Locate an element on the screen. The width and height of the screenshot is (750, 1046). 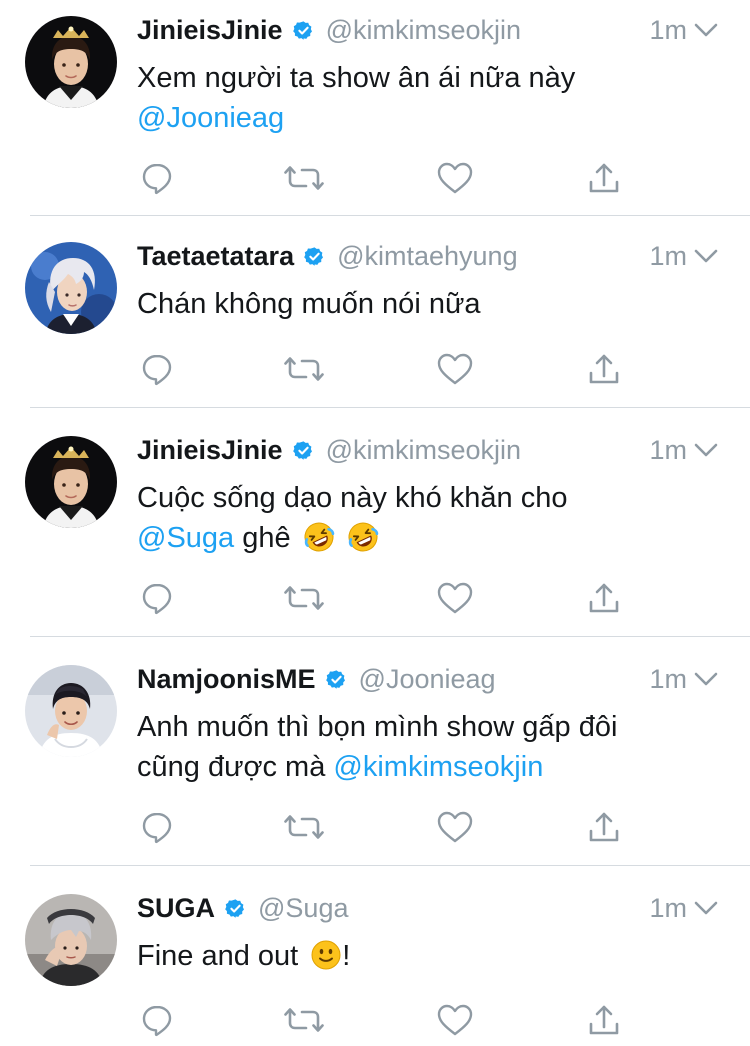
user-handle: @Suga is located at coordinates (303, 908).